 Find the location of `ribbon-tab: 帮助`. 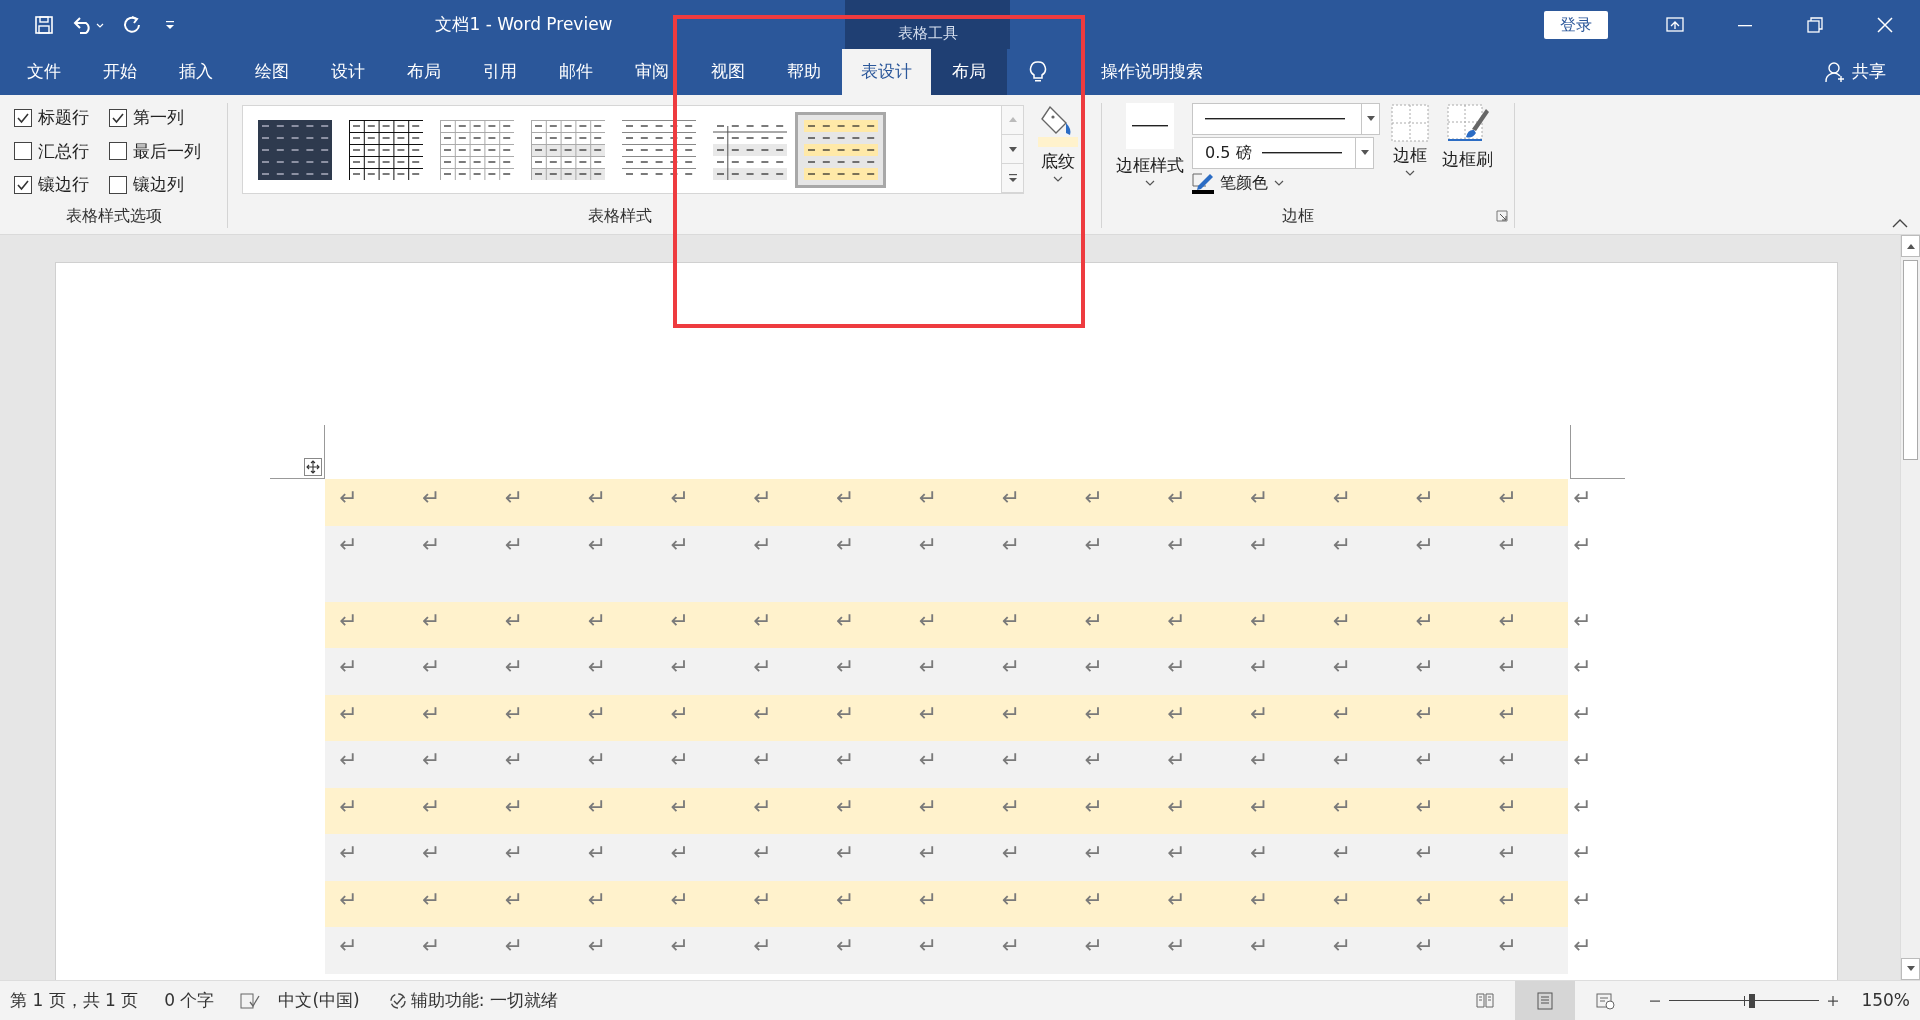

ribbon-tab: 帮助 is located at coordinates (804, 72).